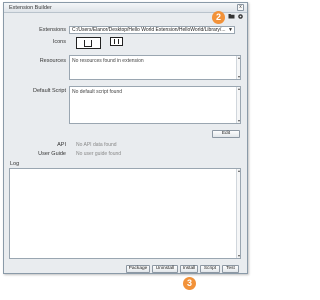 The height and width of the screenshot is (300, 320). What do you see at coordinates (240, 7) in the screenshot?
I see `close-button: x` at bounding box center [240, 7].